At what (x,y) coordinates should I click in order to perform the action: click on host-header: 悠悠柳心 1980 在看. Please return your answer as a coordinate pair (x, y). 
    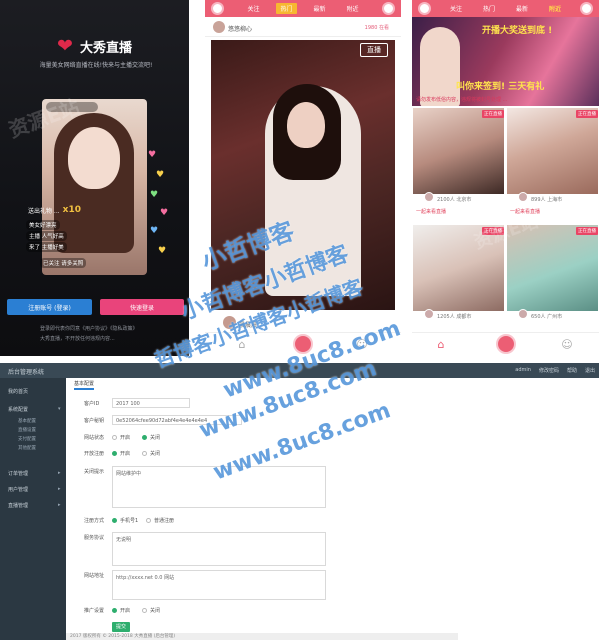
    Looking at the image, I should click on (303, 27).